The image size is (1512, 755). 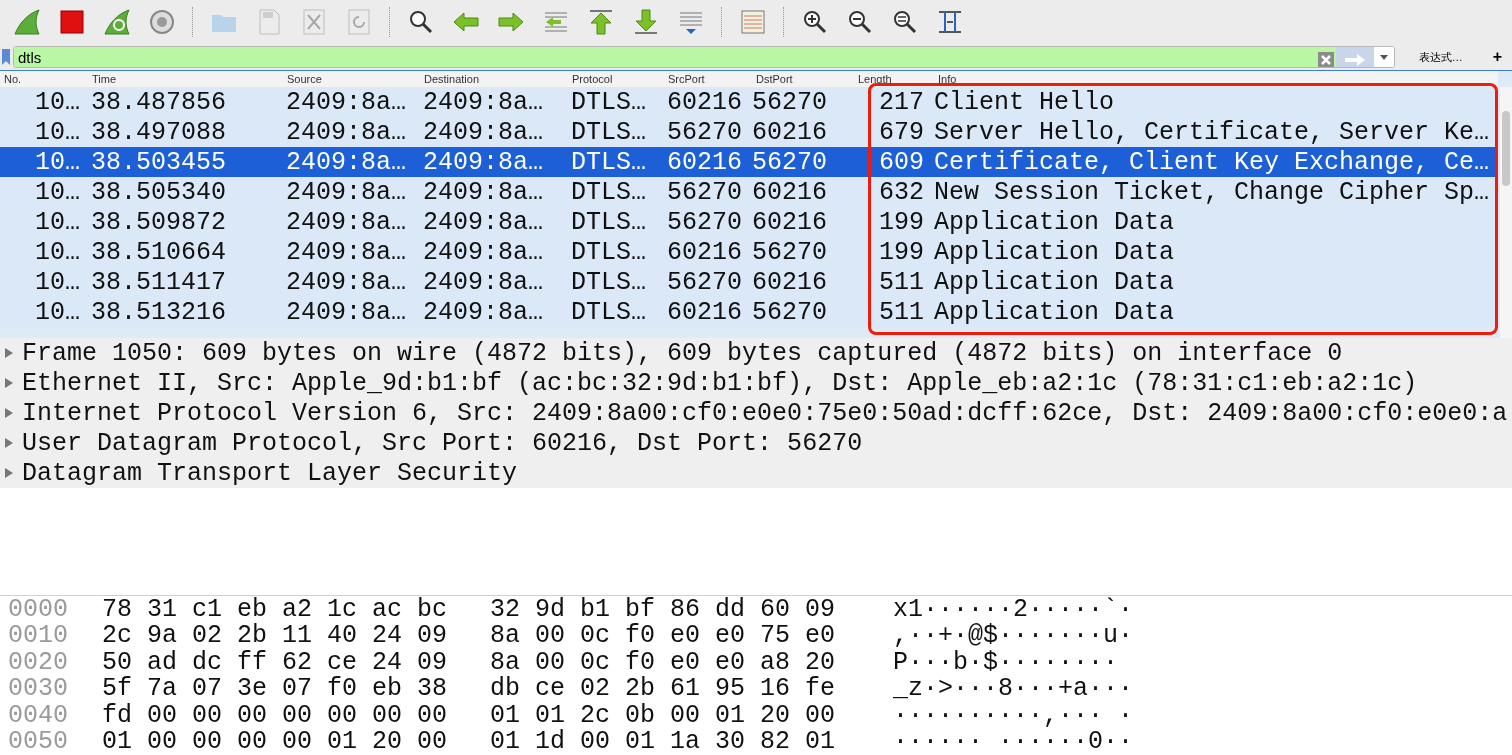 What do you see at coordinates (275, 715) in the screenshot?
I see `hex-bytes: fd 00 00 00 00 00 00 00` at bounding box center [275, 715].